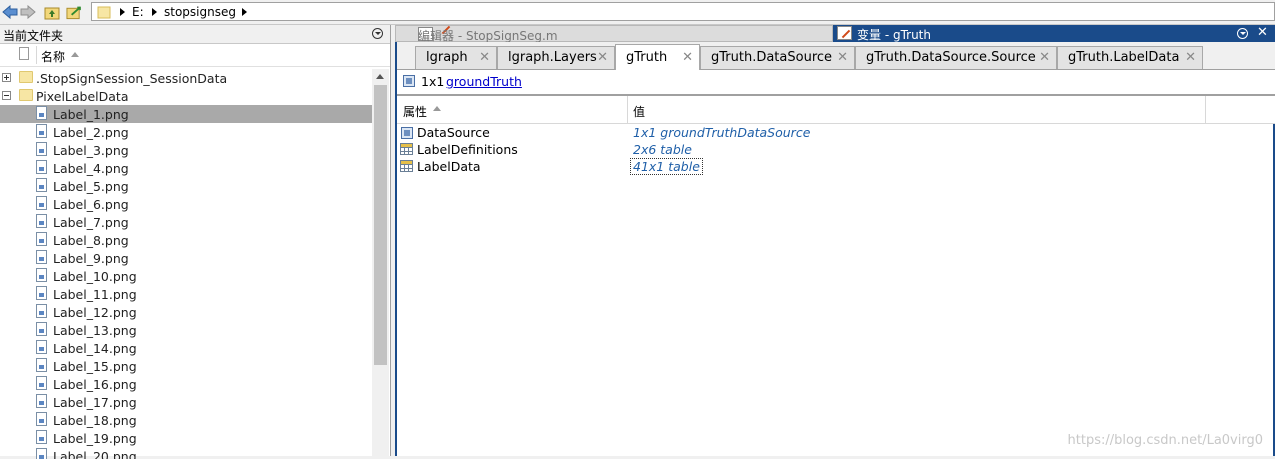  I want to click on list-item: Label_6.png, so click(186, 204).